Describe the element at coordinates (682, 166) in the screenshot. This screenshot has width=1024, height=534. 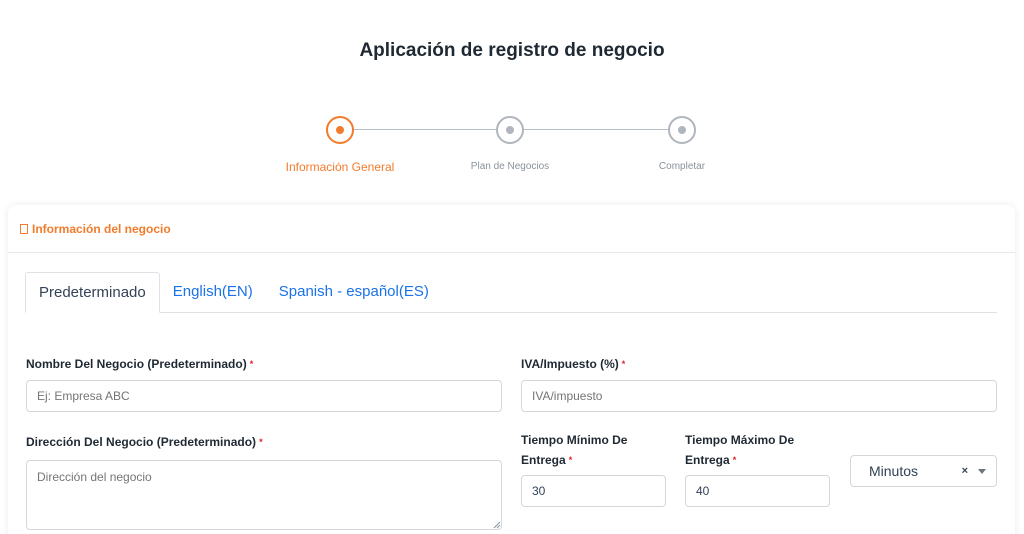
I see `step-3-label: Completar` at that location.